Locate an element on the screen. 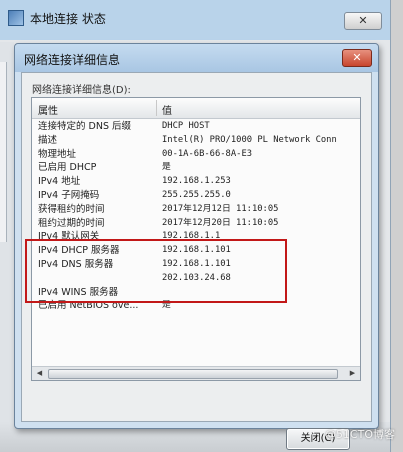  list-header: 属性 值 is located at coordinates (196, 108).